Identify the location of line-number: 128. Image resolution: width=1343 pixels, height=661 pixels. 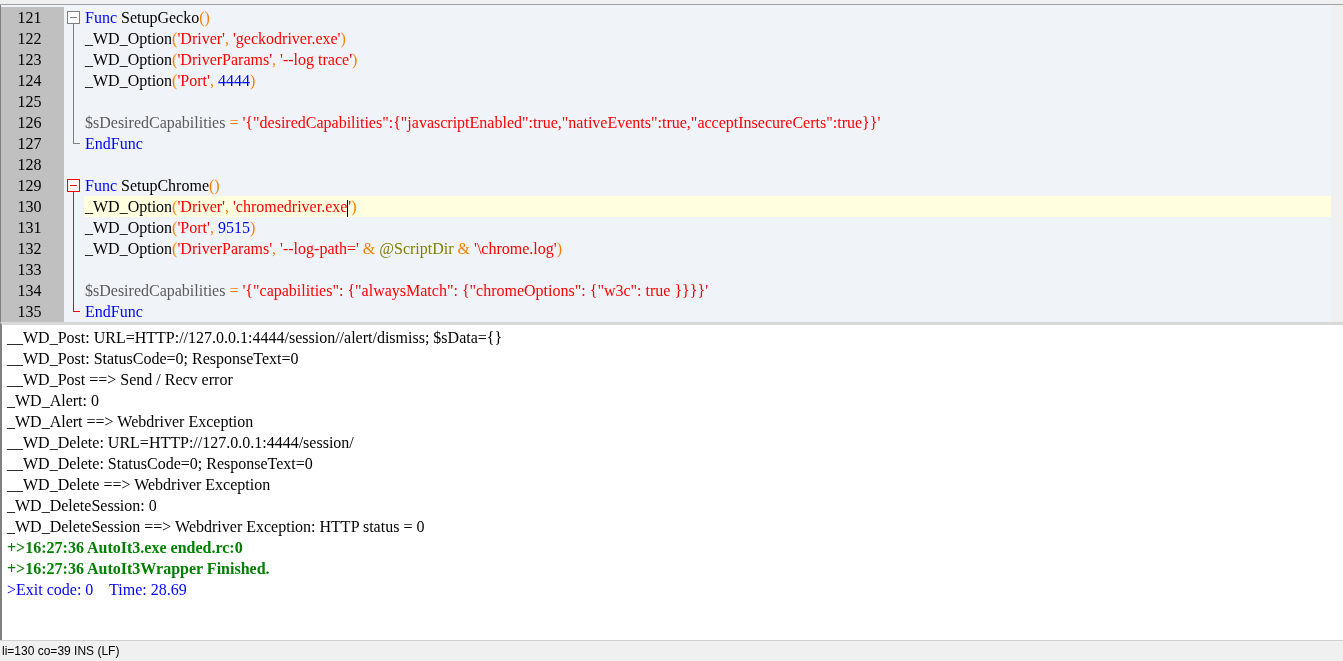
(32, 164).